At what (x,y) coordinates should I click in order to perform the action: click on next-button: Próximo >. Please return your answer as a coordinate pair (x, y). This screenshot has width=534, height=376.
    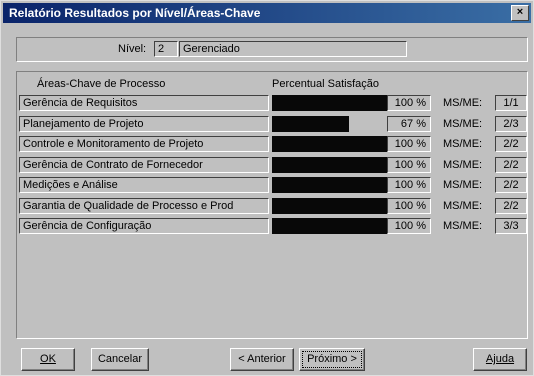
    Looking at the image, I should click on (332, 359).